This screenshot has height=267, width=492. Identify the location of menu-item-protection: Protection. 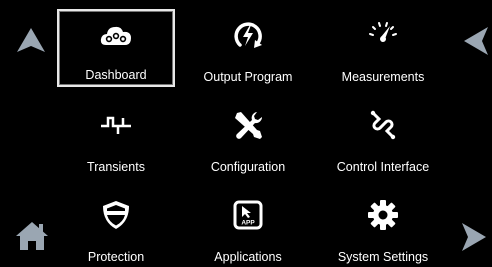
(116, 228).